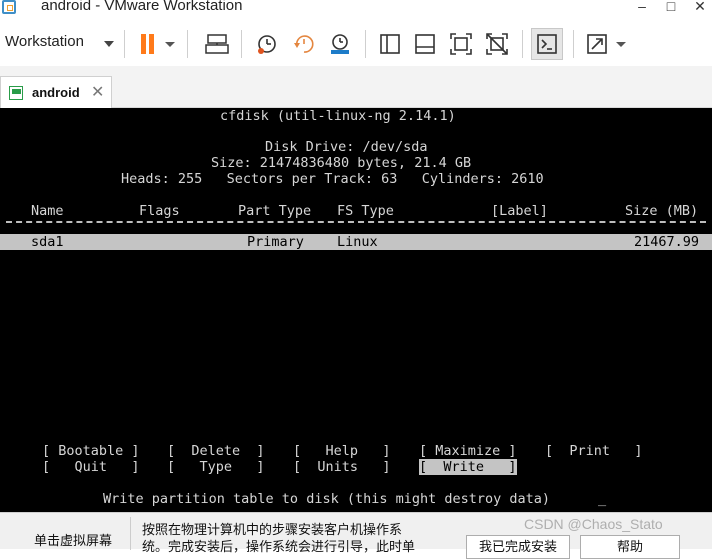 The image size is (712, 559). What do you see at coordinates (365, 211) in the screenshot?
I see `column-fs-type: FS Type` at bounding box center [365, 211].